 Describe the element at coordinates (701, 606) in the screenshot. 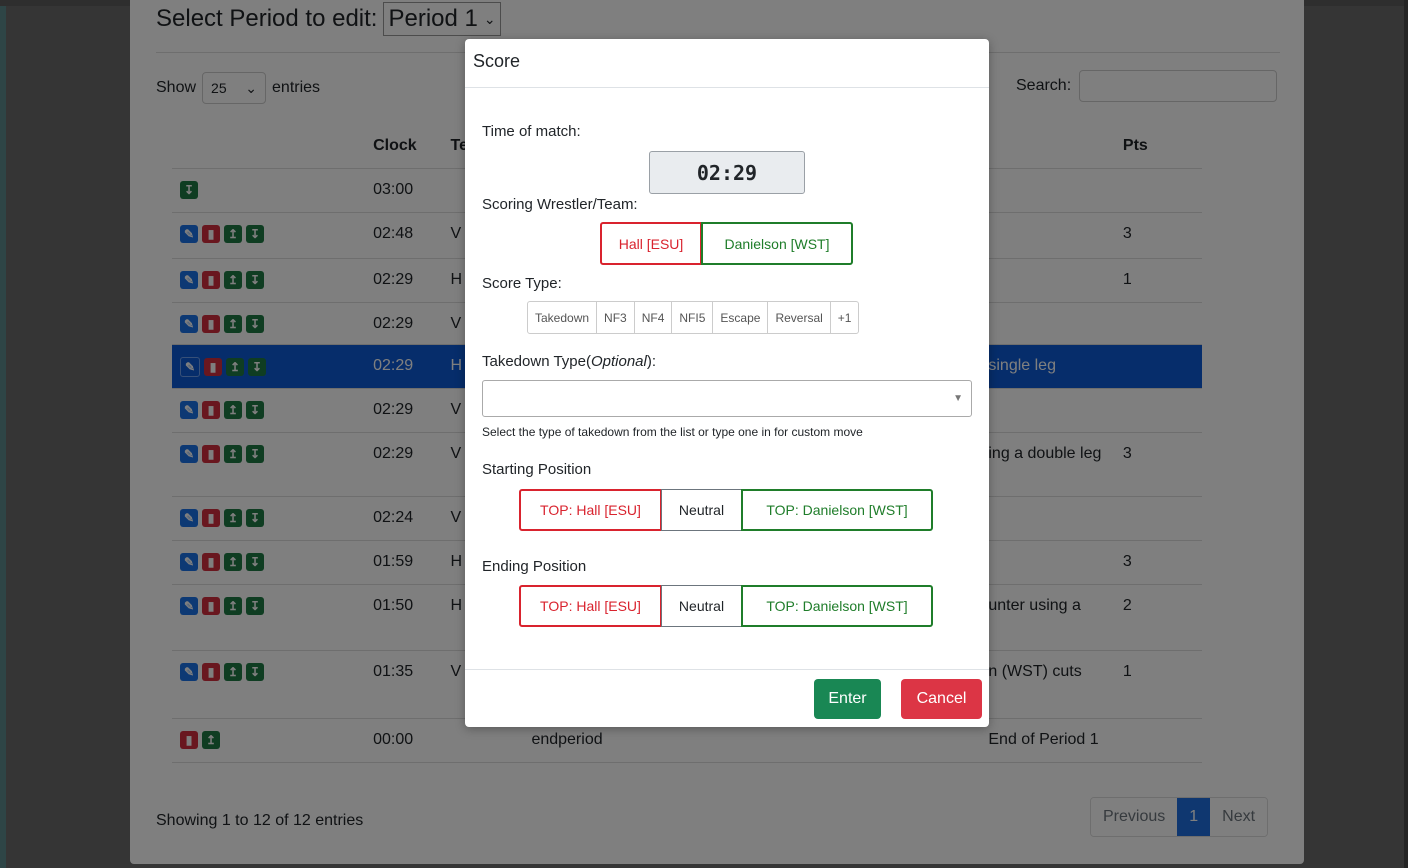

I see `ending-neutral-button: Neutral` at that location.